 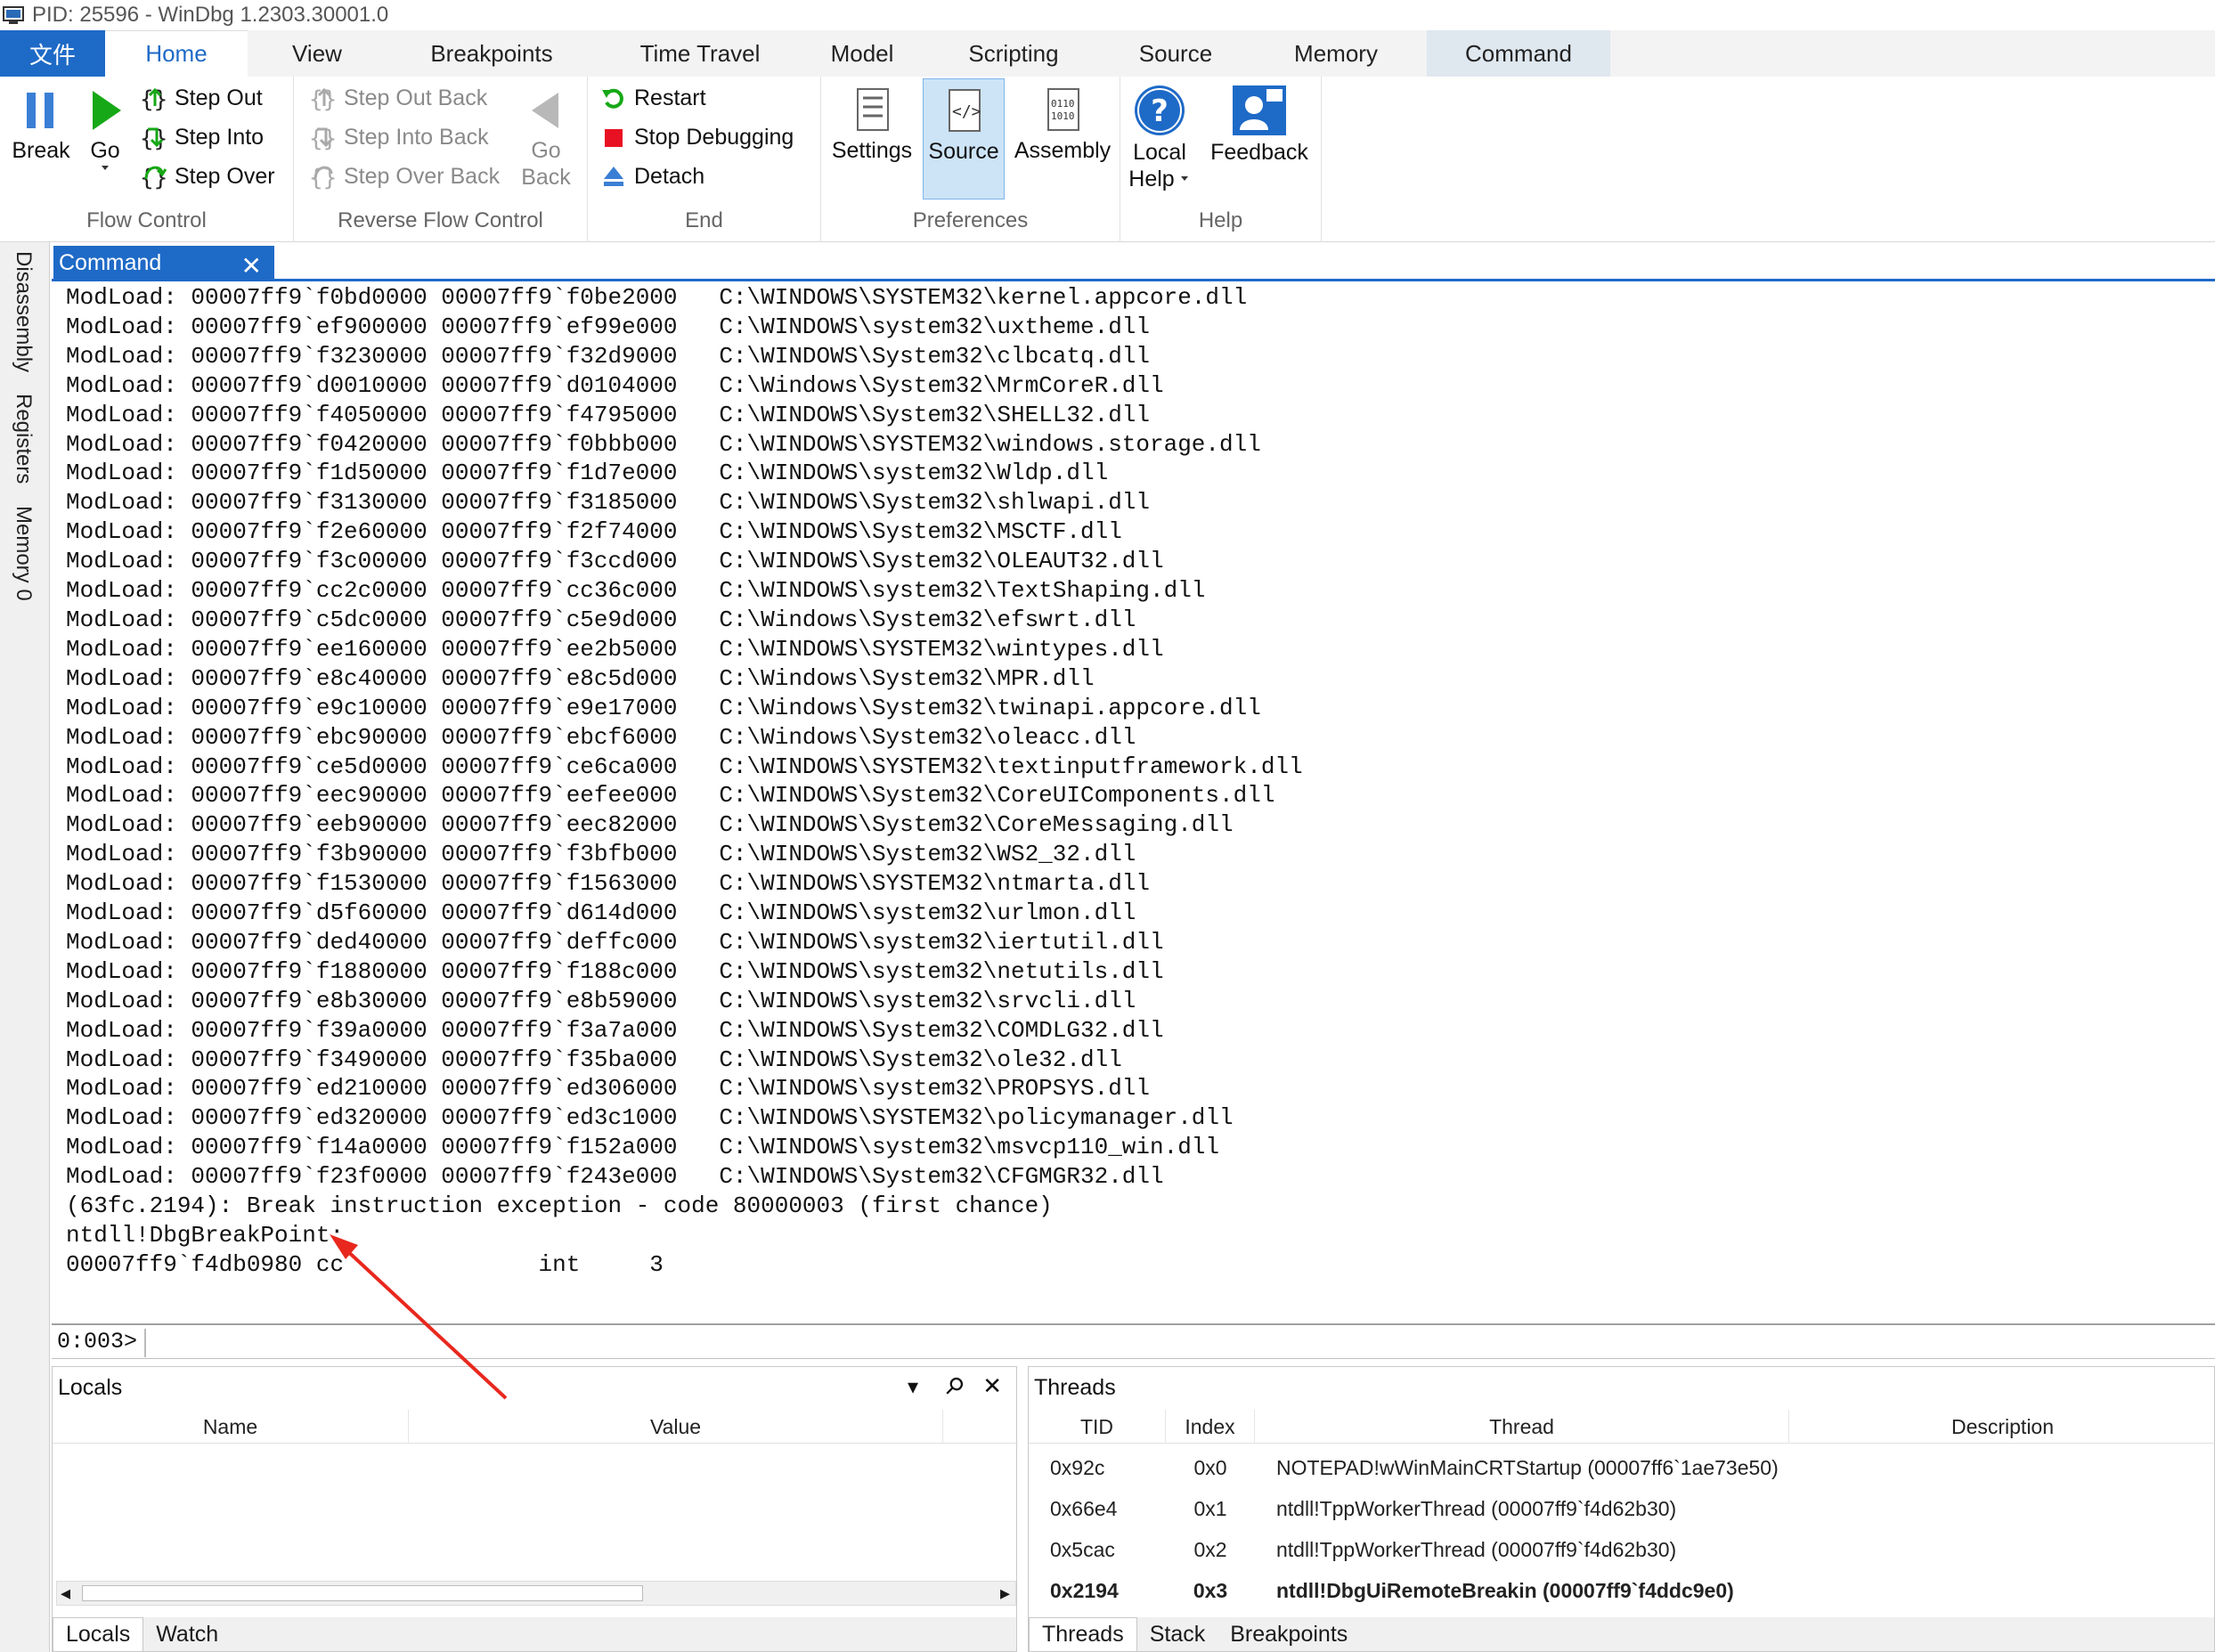 I want to click on step-out-back-label: Step Out Back, so click(x=416, y=97).